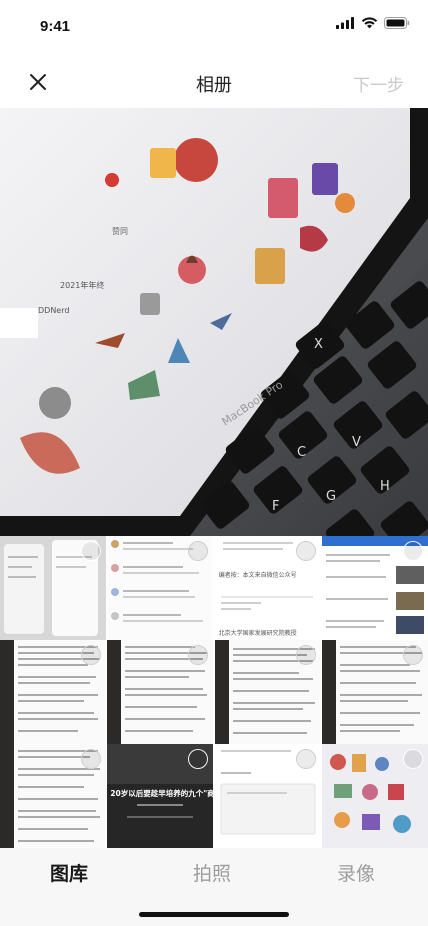  Describe the element at coordinates (267, 588) in the screenshot. I see `thumbnail-3: 编者按：本文来自微信公众号 北京大学国家发展研究院教授` at that location.